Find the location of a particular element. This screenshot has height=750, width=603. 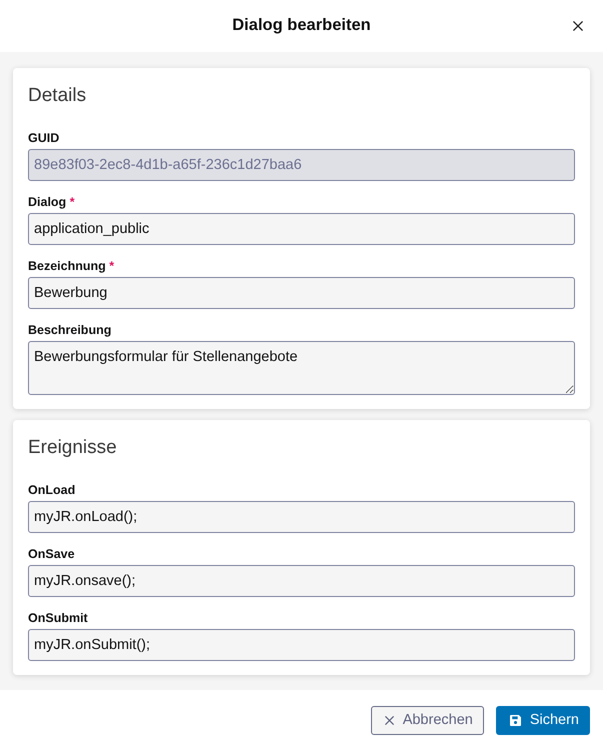

field-label: Dialog * is located at coordinates (51, 202).